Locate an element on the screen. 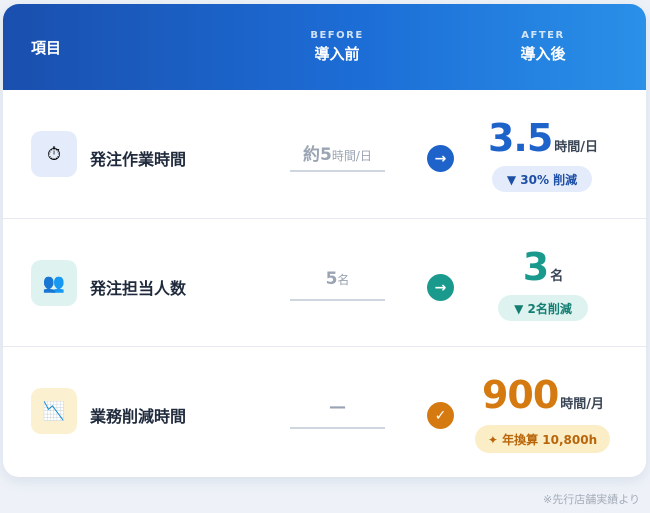  before-value-main: 5 is located at coordinates (331, 279).